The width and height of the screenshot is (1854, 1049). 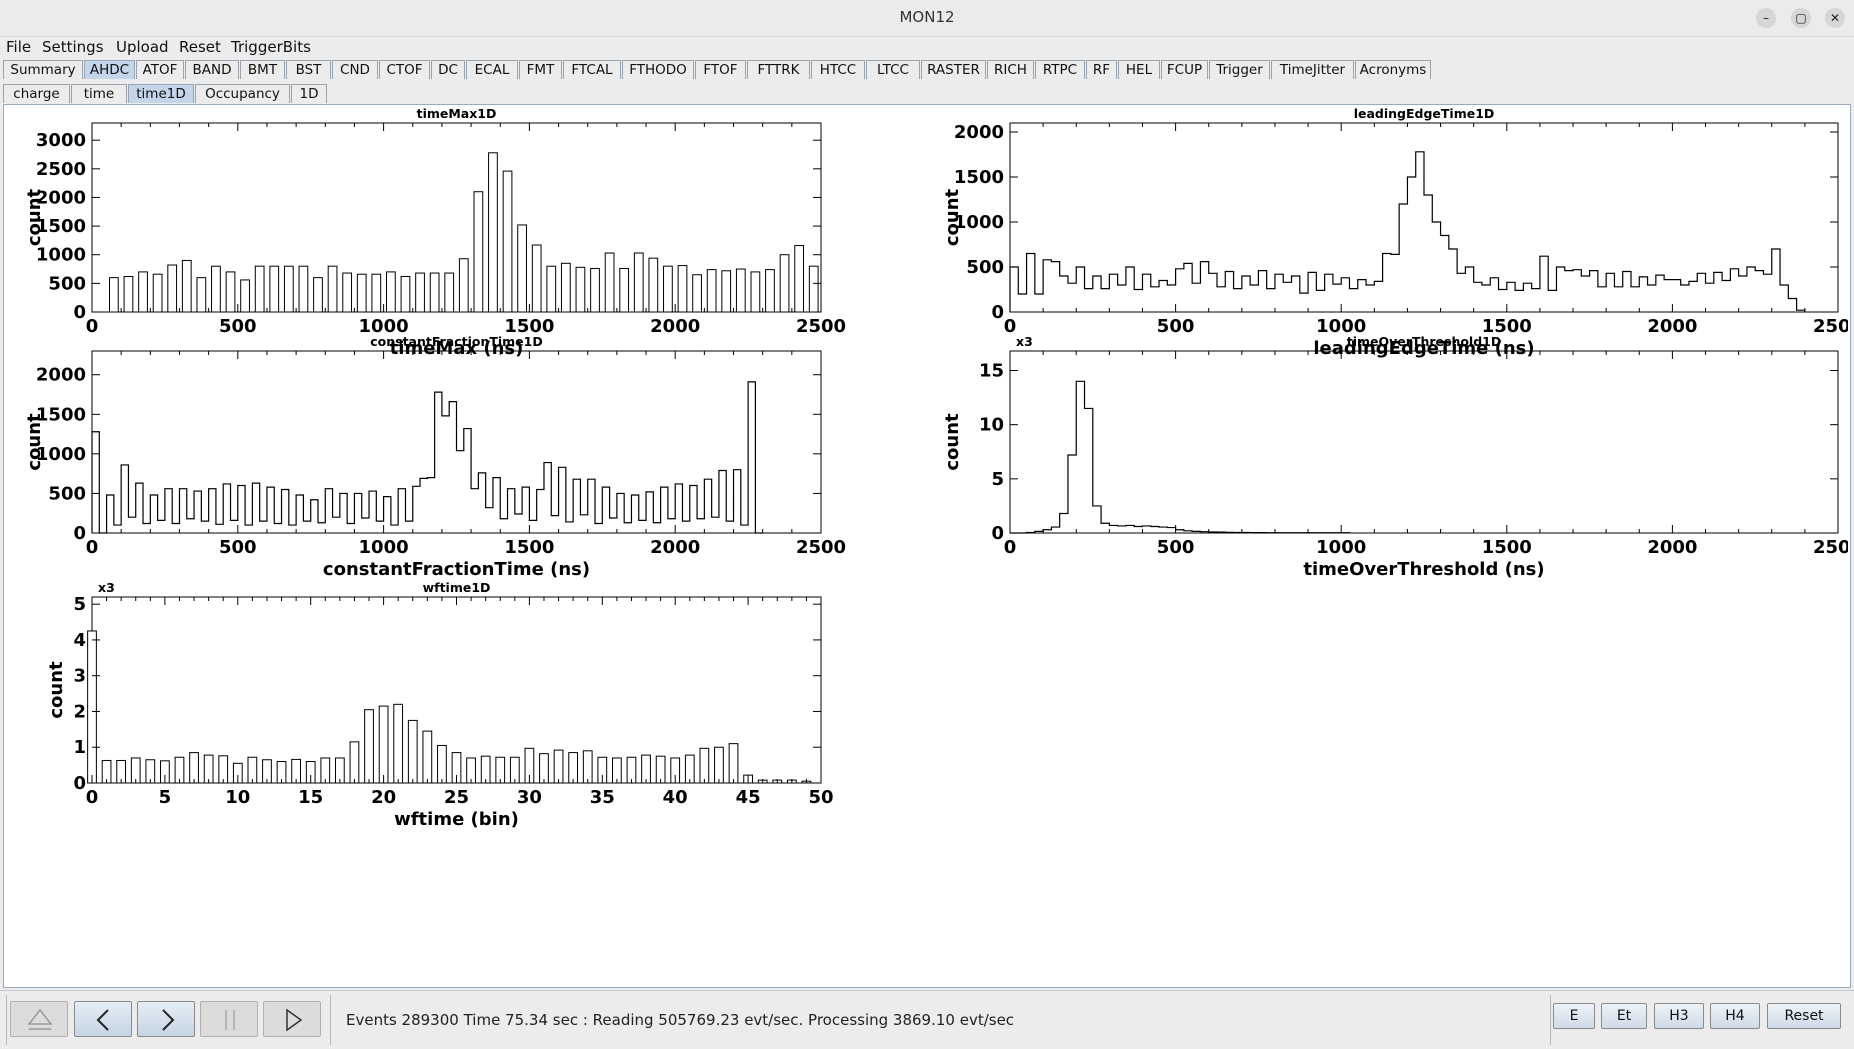 I want to click on tab-hel: HEL, so click(x=1139, y=69).